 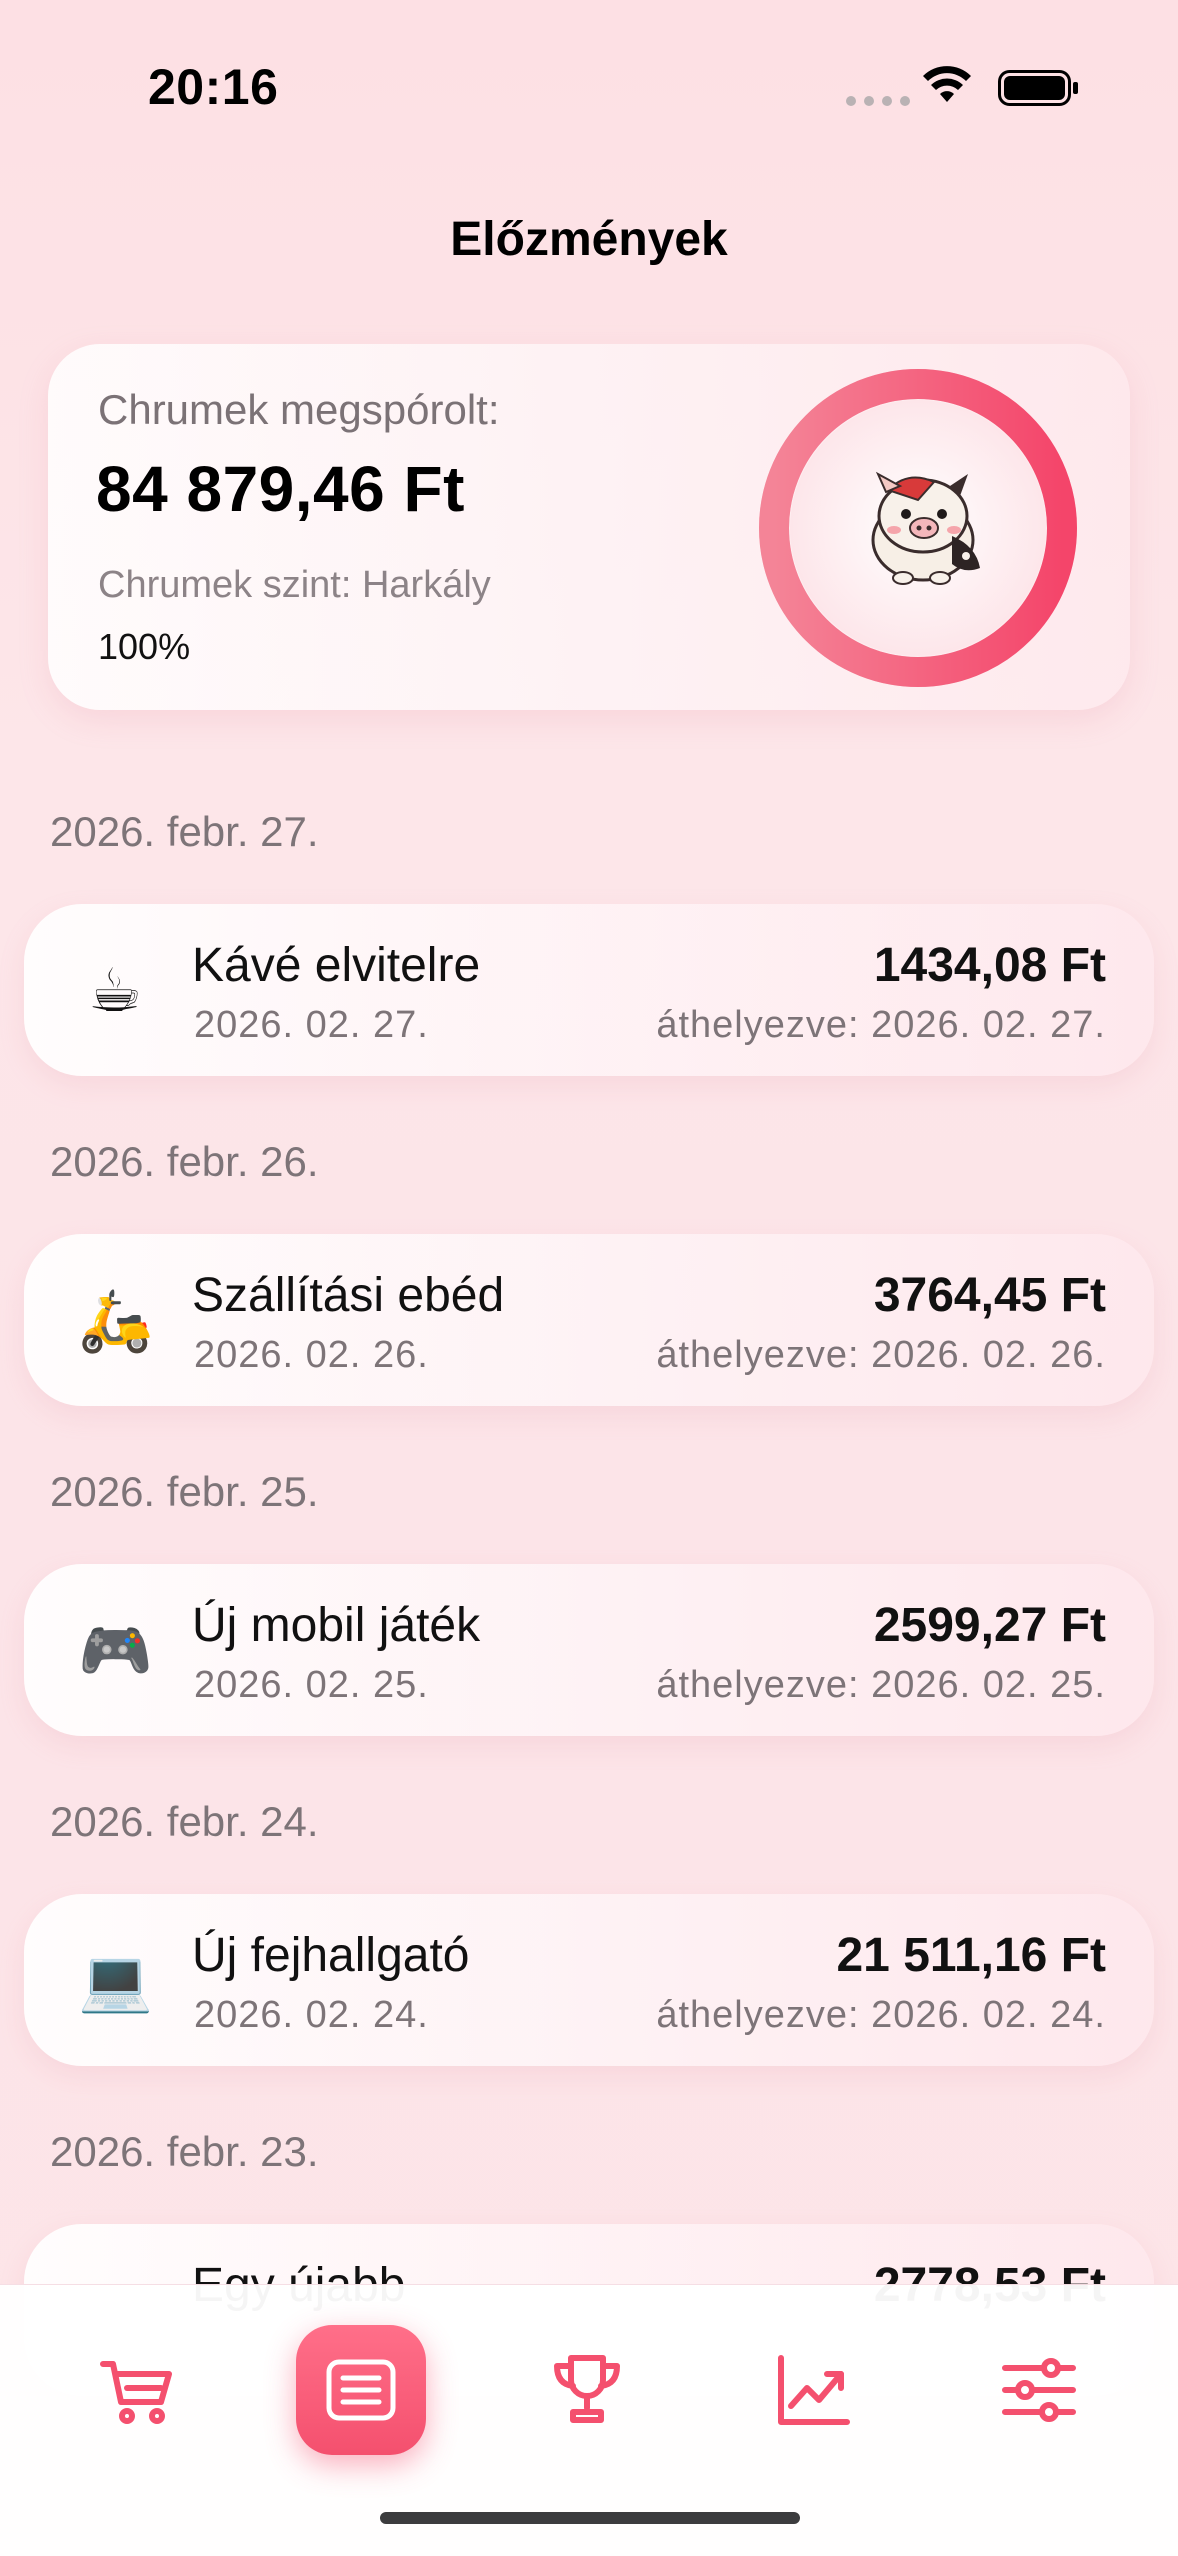 I want to click on entry-moved-date: áthelyezve: 2026. 02. 26., so click(x=881, y=1355).